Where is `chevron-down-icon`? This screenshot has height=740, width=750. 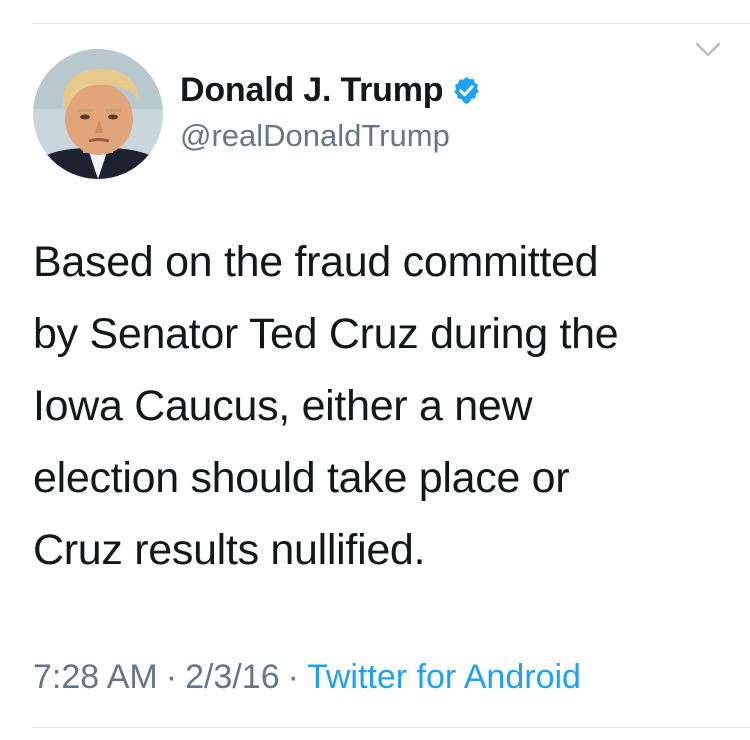
chevron-down-icon is located at coordinates (708, 50).